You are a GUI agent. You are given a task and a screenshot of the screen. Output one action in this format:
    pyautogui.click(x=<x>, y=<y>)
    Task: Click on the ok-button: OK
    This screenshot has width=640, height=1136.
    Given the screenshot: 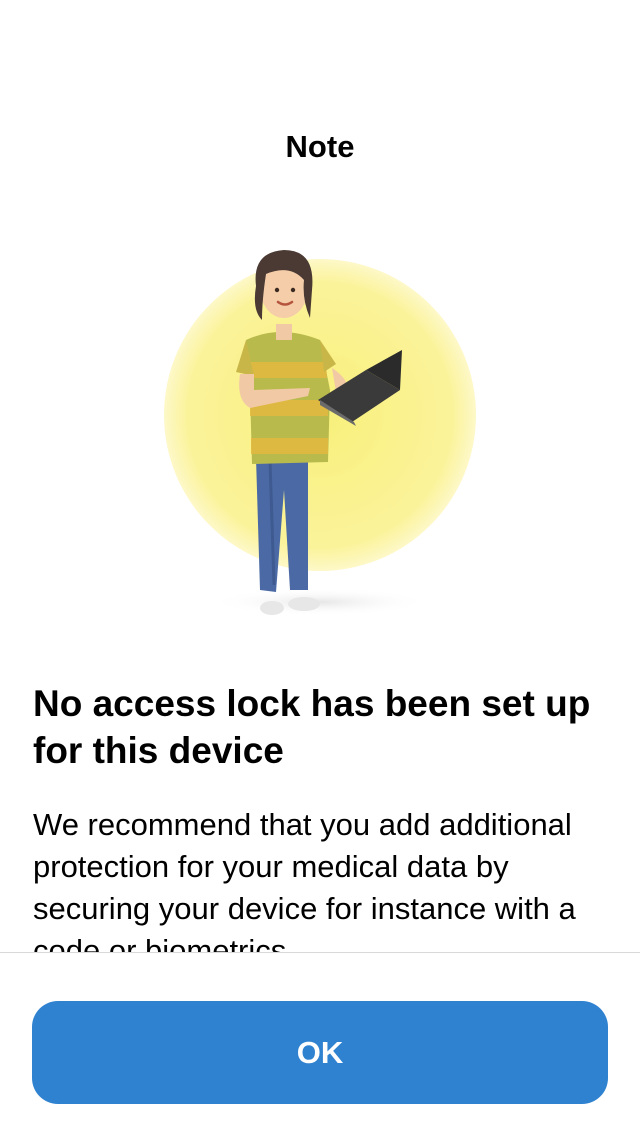 What is the action you would take?
    pyautogui.click(x=320, y=1052)
    